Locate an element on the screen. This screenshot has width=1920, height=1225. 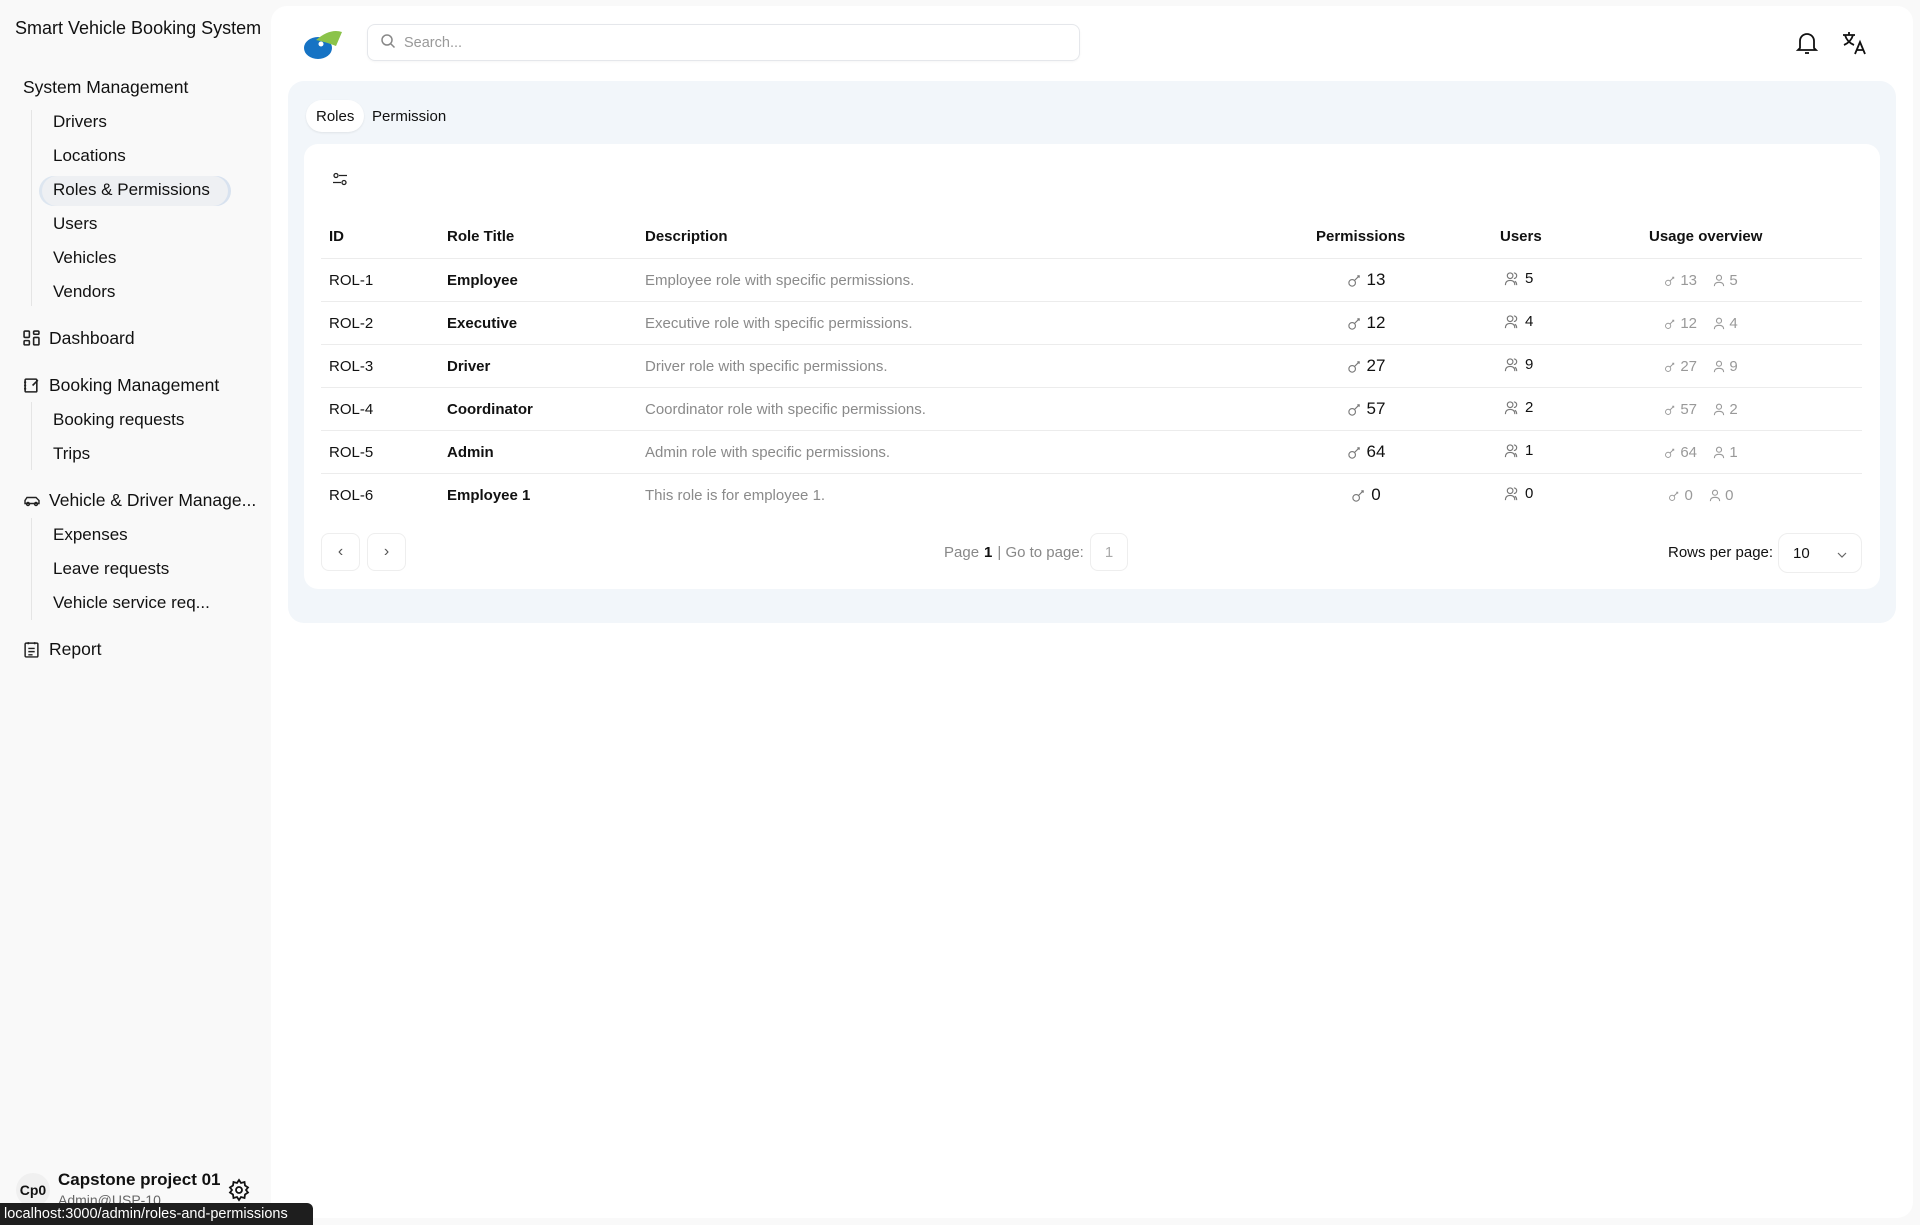
permission-count: 12 is located at coordinates (1376, 322).